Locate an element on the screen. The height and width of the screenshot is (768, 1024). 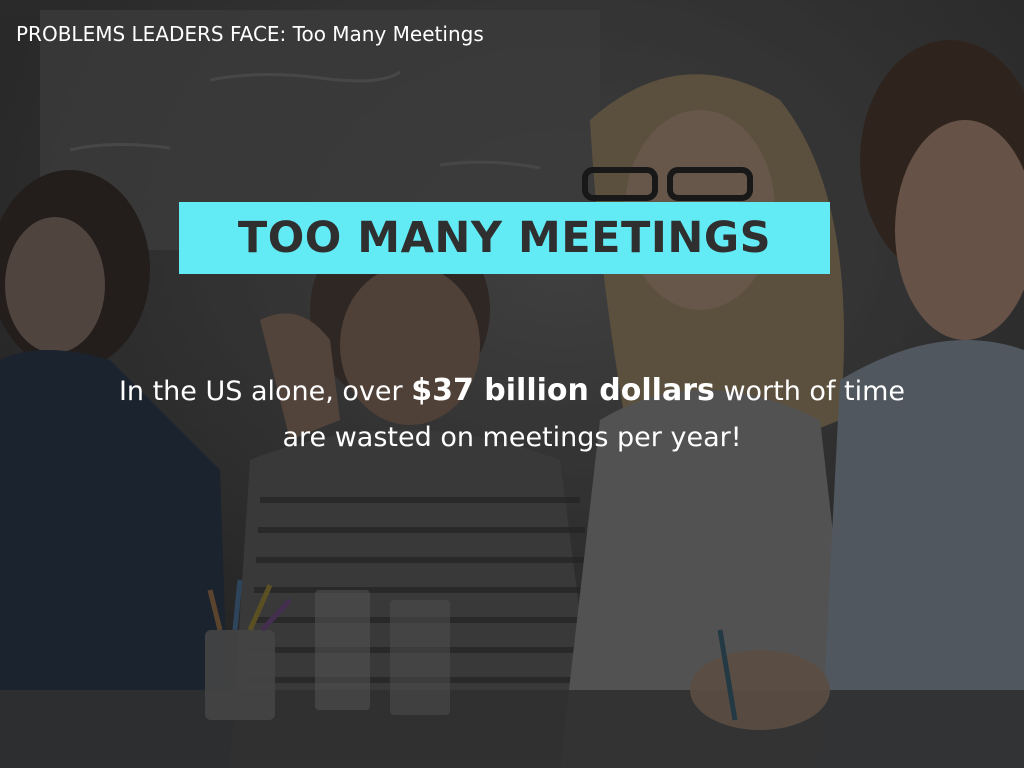
statement-emphasis: $37 billion dollars is located at coordinates (563, 390).